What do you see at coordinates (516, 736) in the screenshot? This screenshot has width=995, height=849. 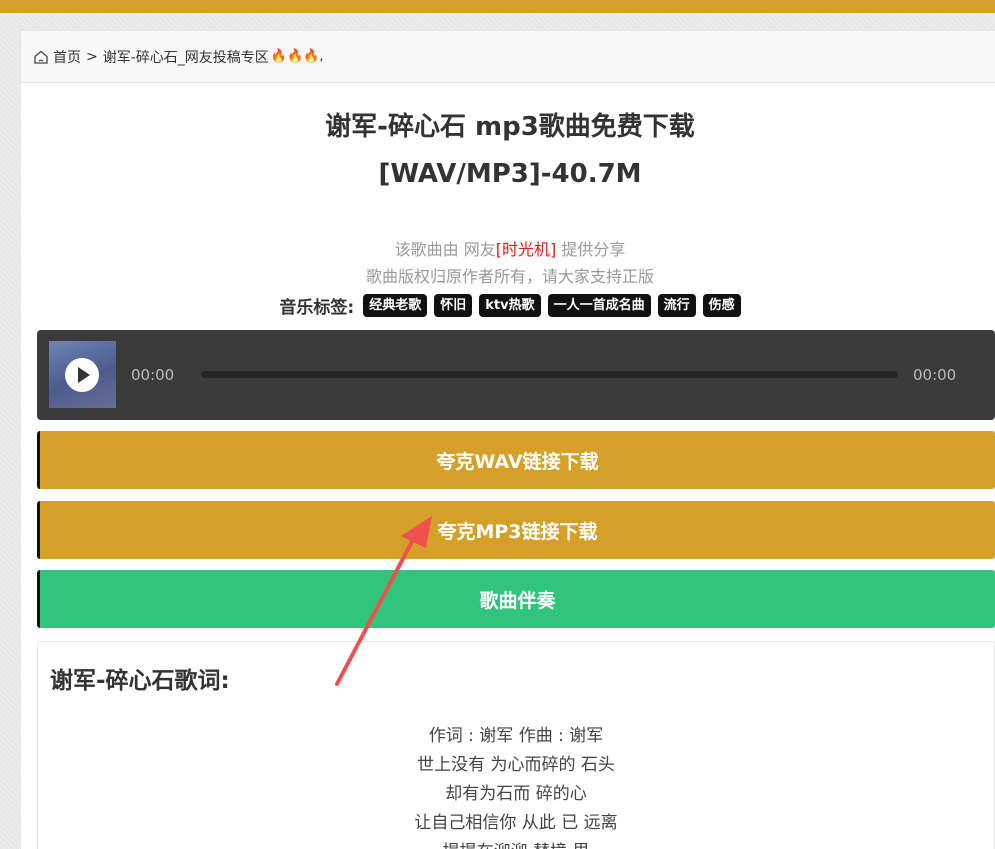 I see `lyric-line: 作词 : 谢军 作曲 : 谢军` at bounding box center [516, 736].